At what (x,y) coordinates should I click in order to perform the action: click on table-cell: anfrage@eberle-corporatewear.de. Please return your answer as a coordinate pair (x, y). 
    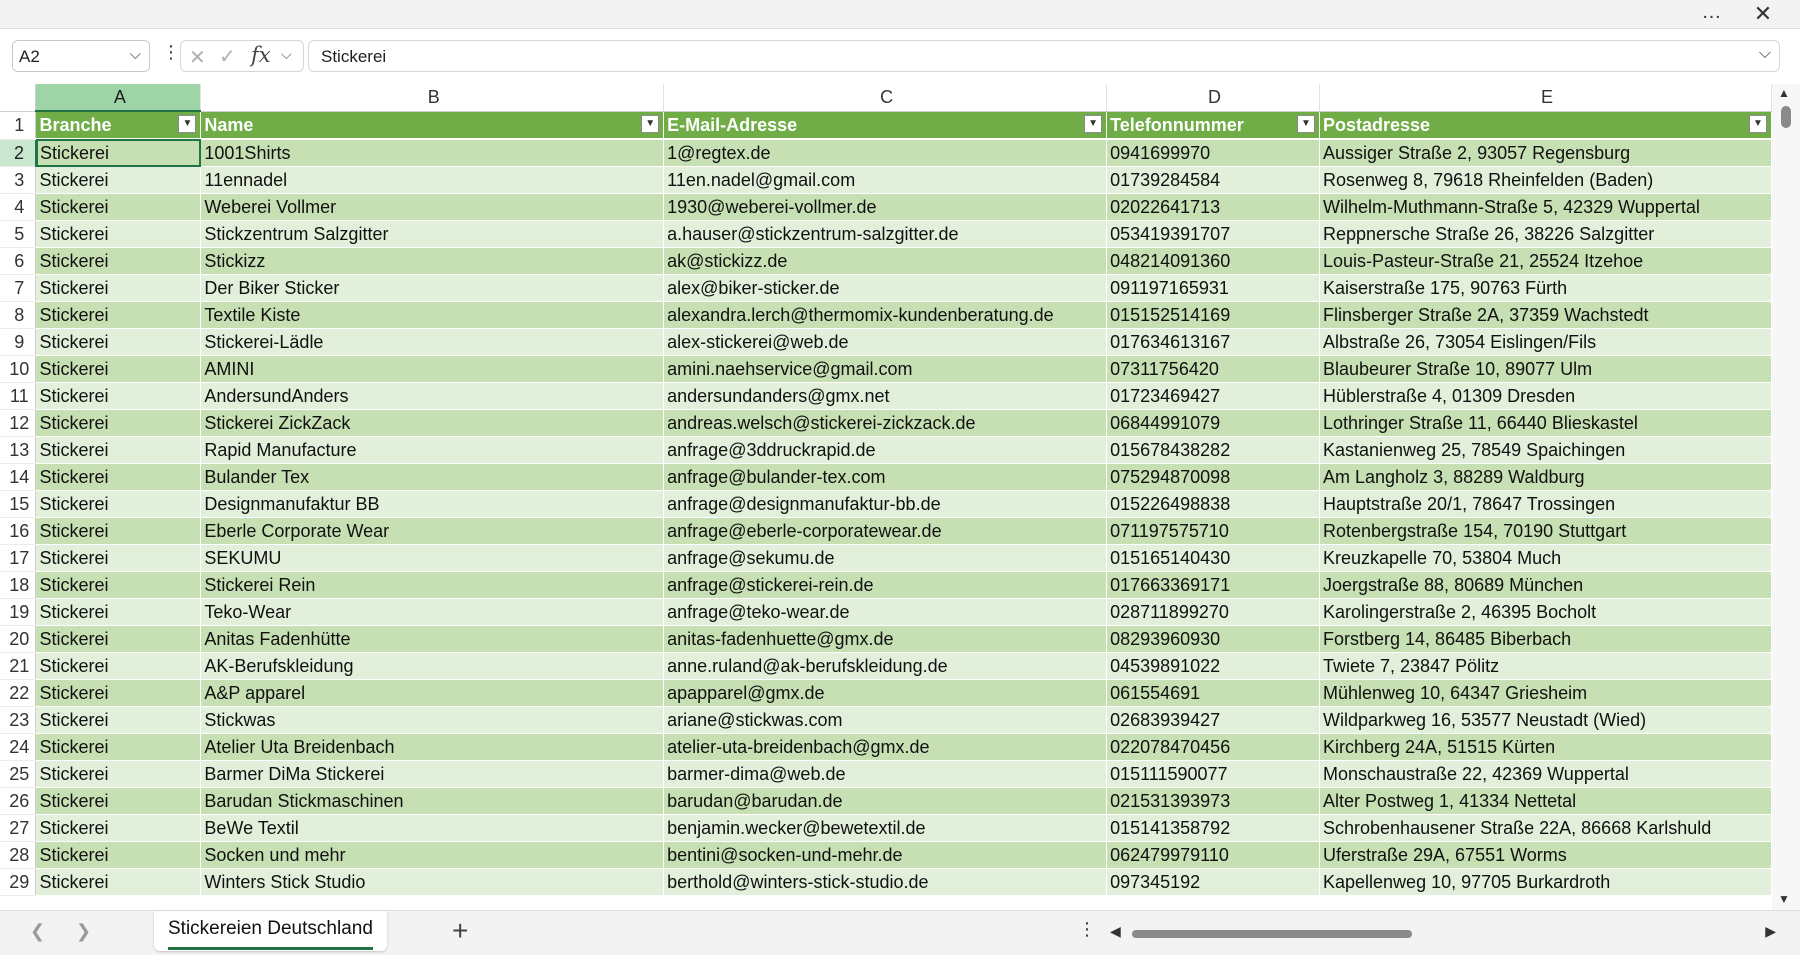
    Looking at the image, I should click on (885, 531).